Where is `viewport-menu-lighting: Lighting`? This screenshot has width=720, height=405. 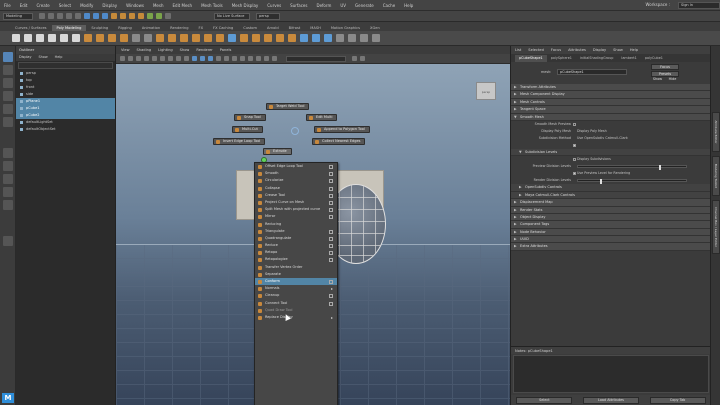 viewport-menu-lighting: Lighting is located at coordinates (165, 50).